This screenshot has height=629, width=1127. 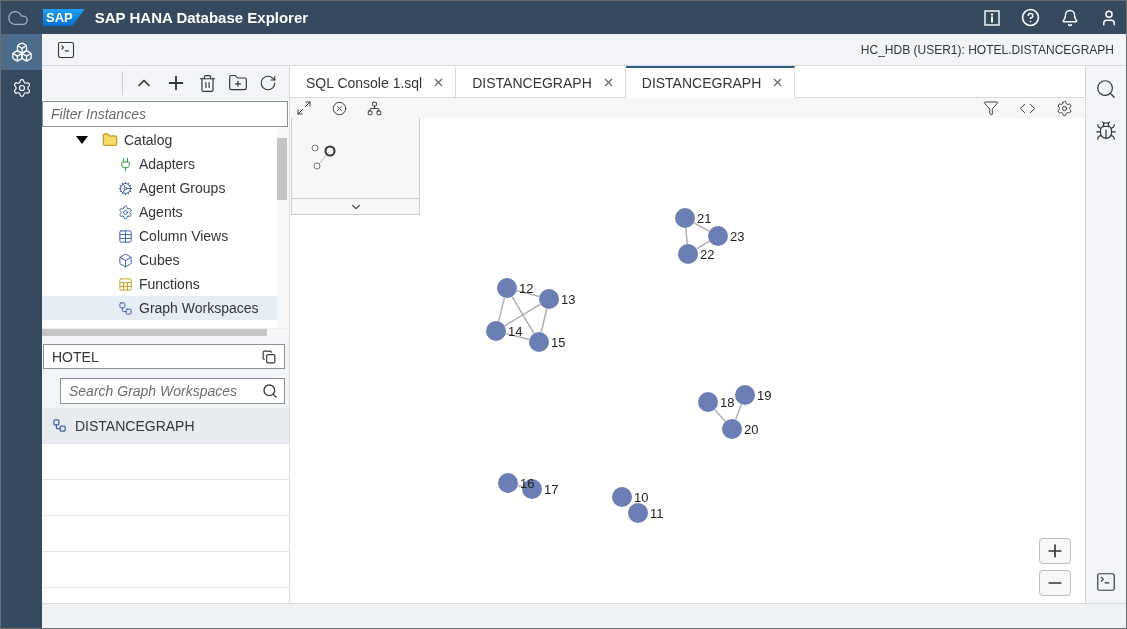 What do you see at coordinates (164, 356) in the screenshot?
I see `schema-select: HOTEL` at bounding box center [164, 356].